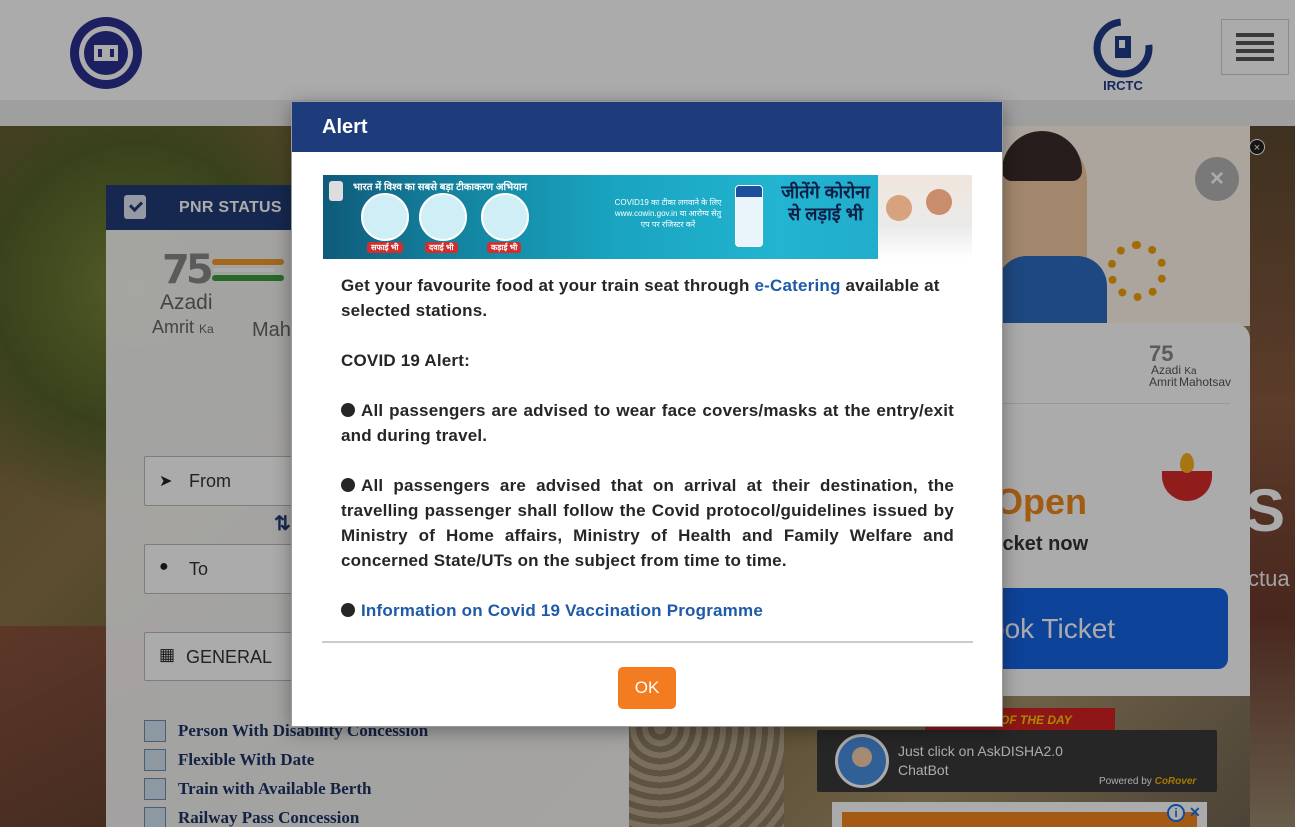 The height and width of the screenshot is (827, 1295). What do you see at coordinates (405, 360) in the screenshot?
I see `covid-alert-heading: COVID 19 Alert:` at bounding box center [405, 360].